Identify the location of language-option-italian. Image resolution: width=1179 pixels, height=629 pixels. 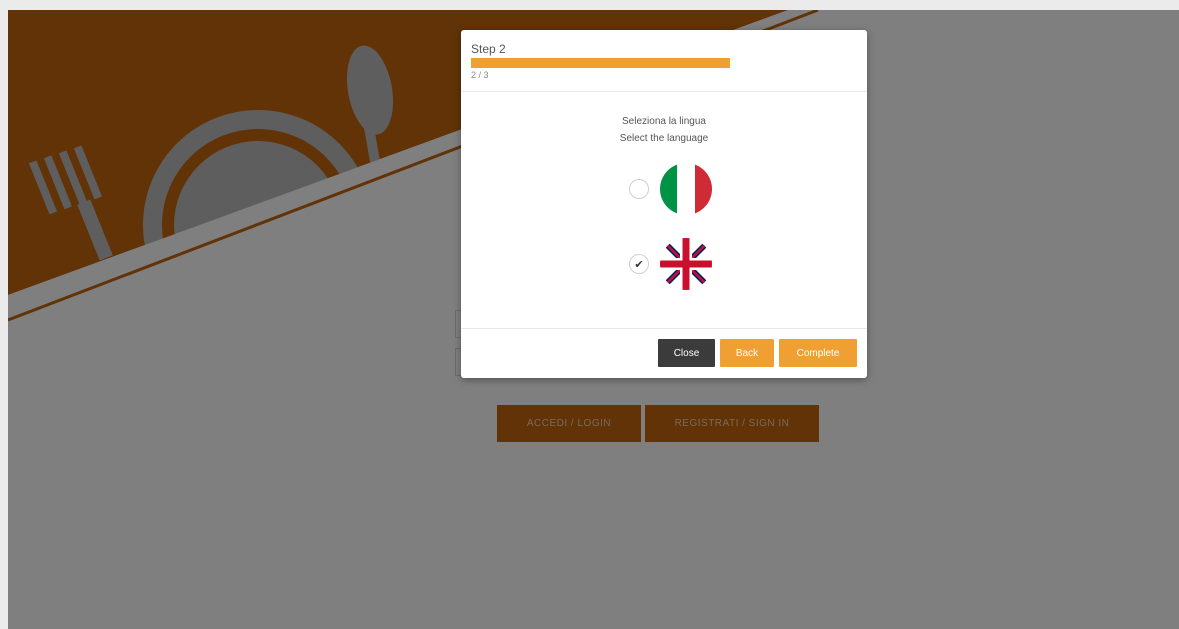
(671, 189).